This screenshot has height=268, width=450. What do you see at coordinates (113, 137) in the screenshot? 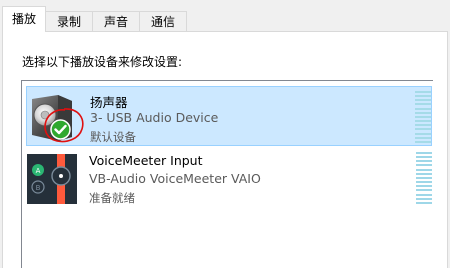
I see `device-status: 默认设备` at bounding box center [113, 137].